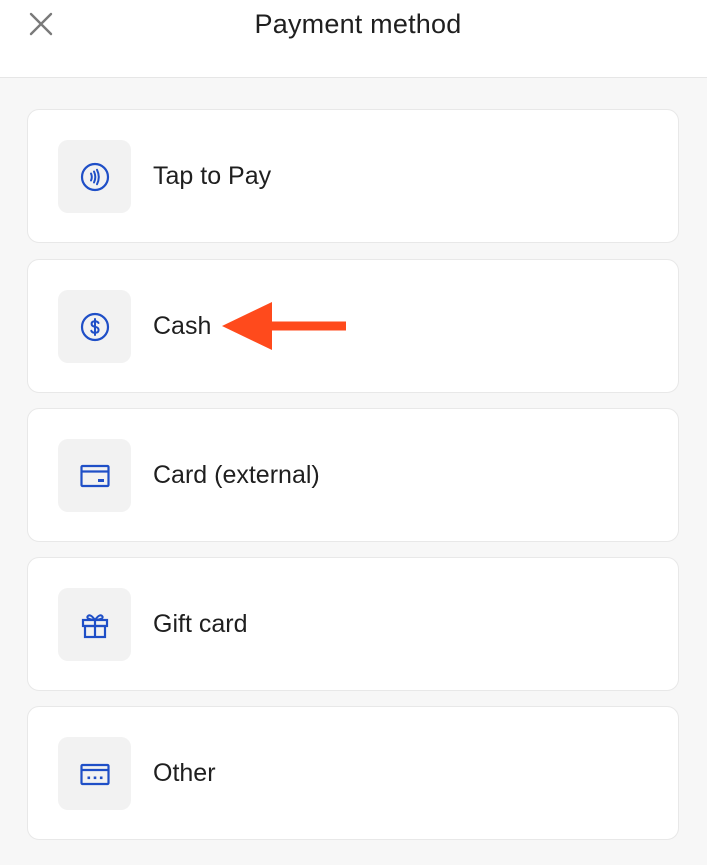  Describe the element at coordinates (236, 475) in the screenshot. I see `payment-option-label: Card (external)` at that location.